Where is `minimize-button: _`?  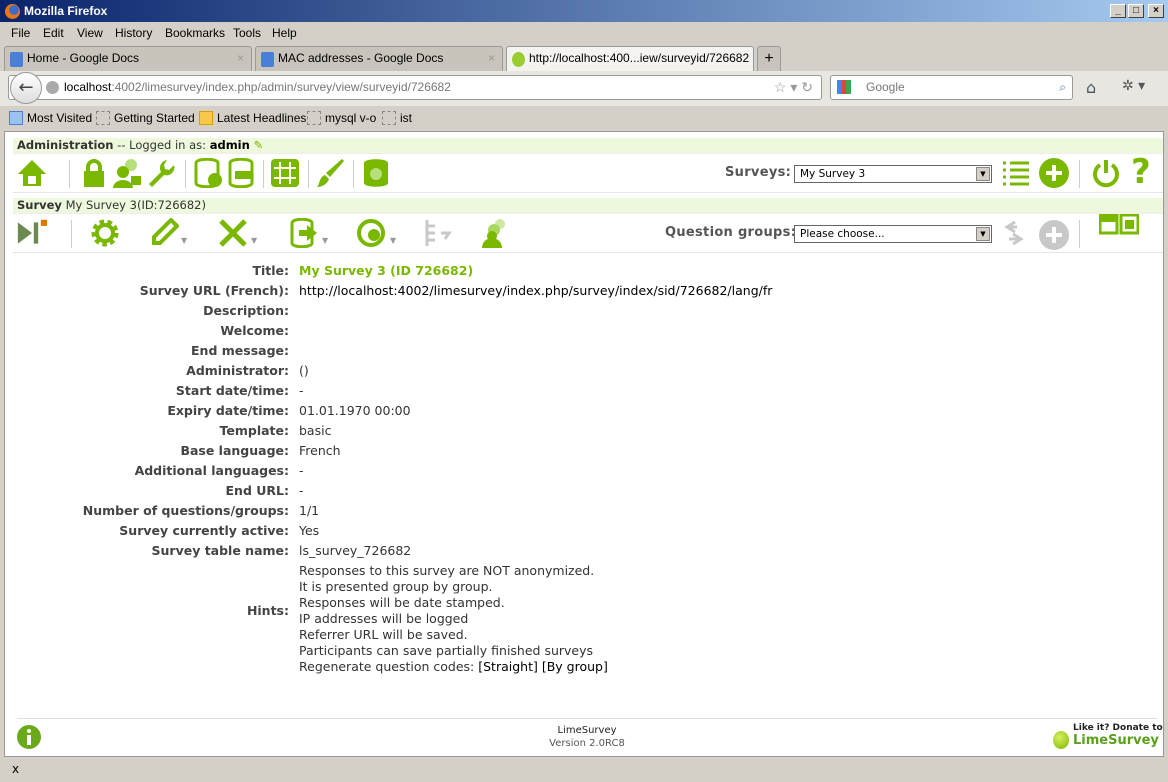
minimize-button: _ is located at coordinates (1118, 11).